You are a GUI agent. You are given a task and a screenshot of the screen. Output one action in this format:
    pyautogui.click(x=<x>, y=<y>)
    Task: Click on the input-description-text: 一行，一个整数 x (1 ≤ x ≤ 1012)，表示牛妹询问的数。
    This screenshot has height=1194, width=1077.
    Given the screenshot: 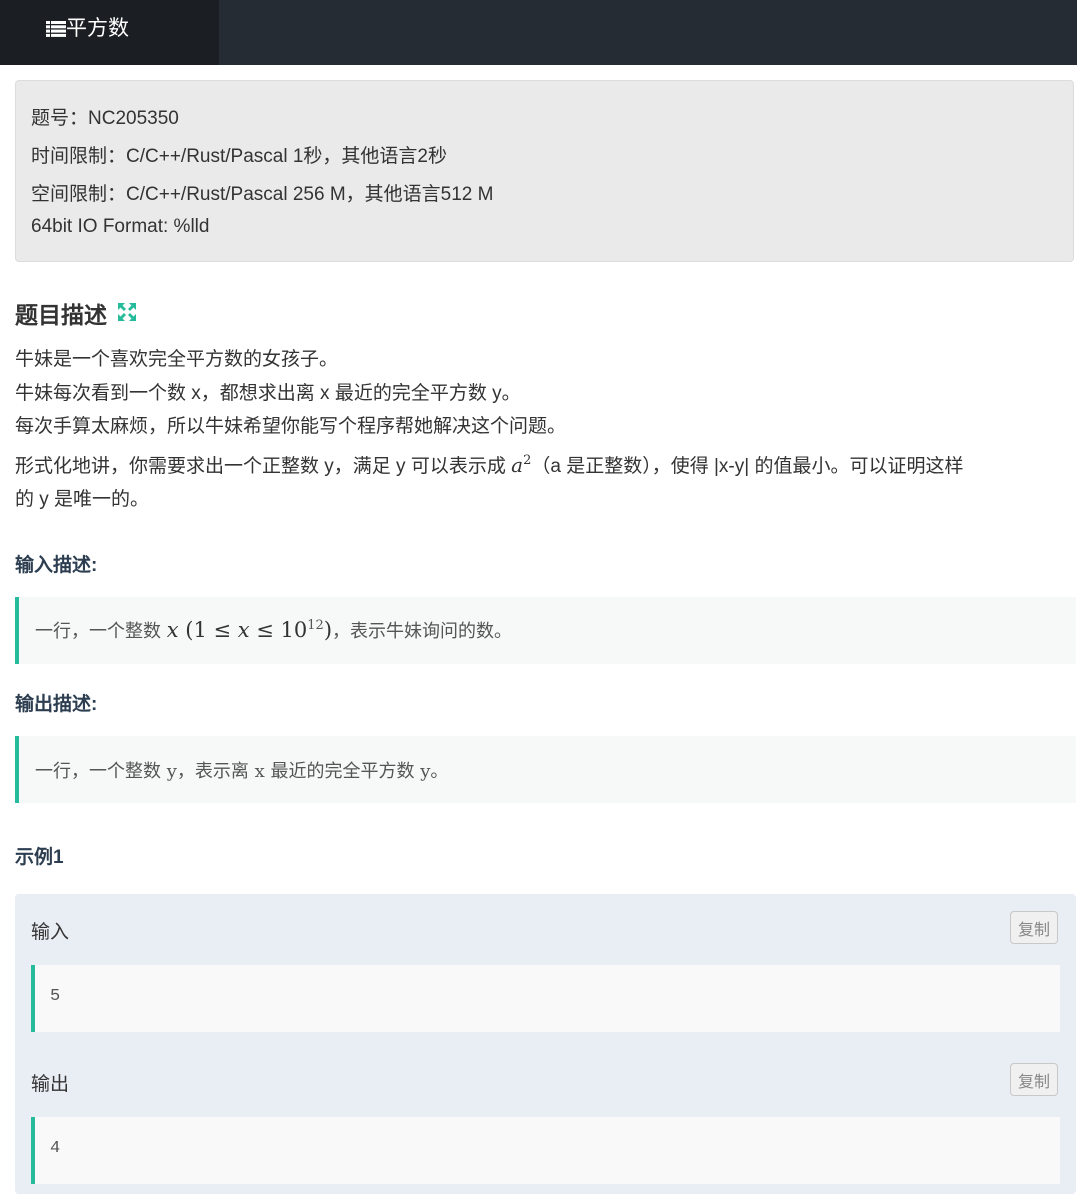 What is the action you would take?
    pyautogui.click(x=274, y=630)
    